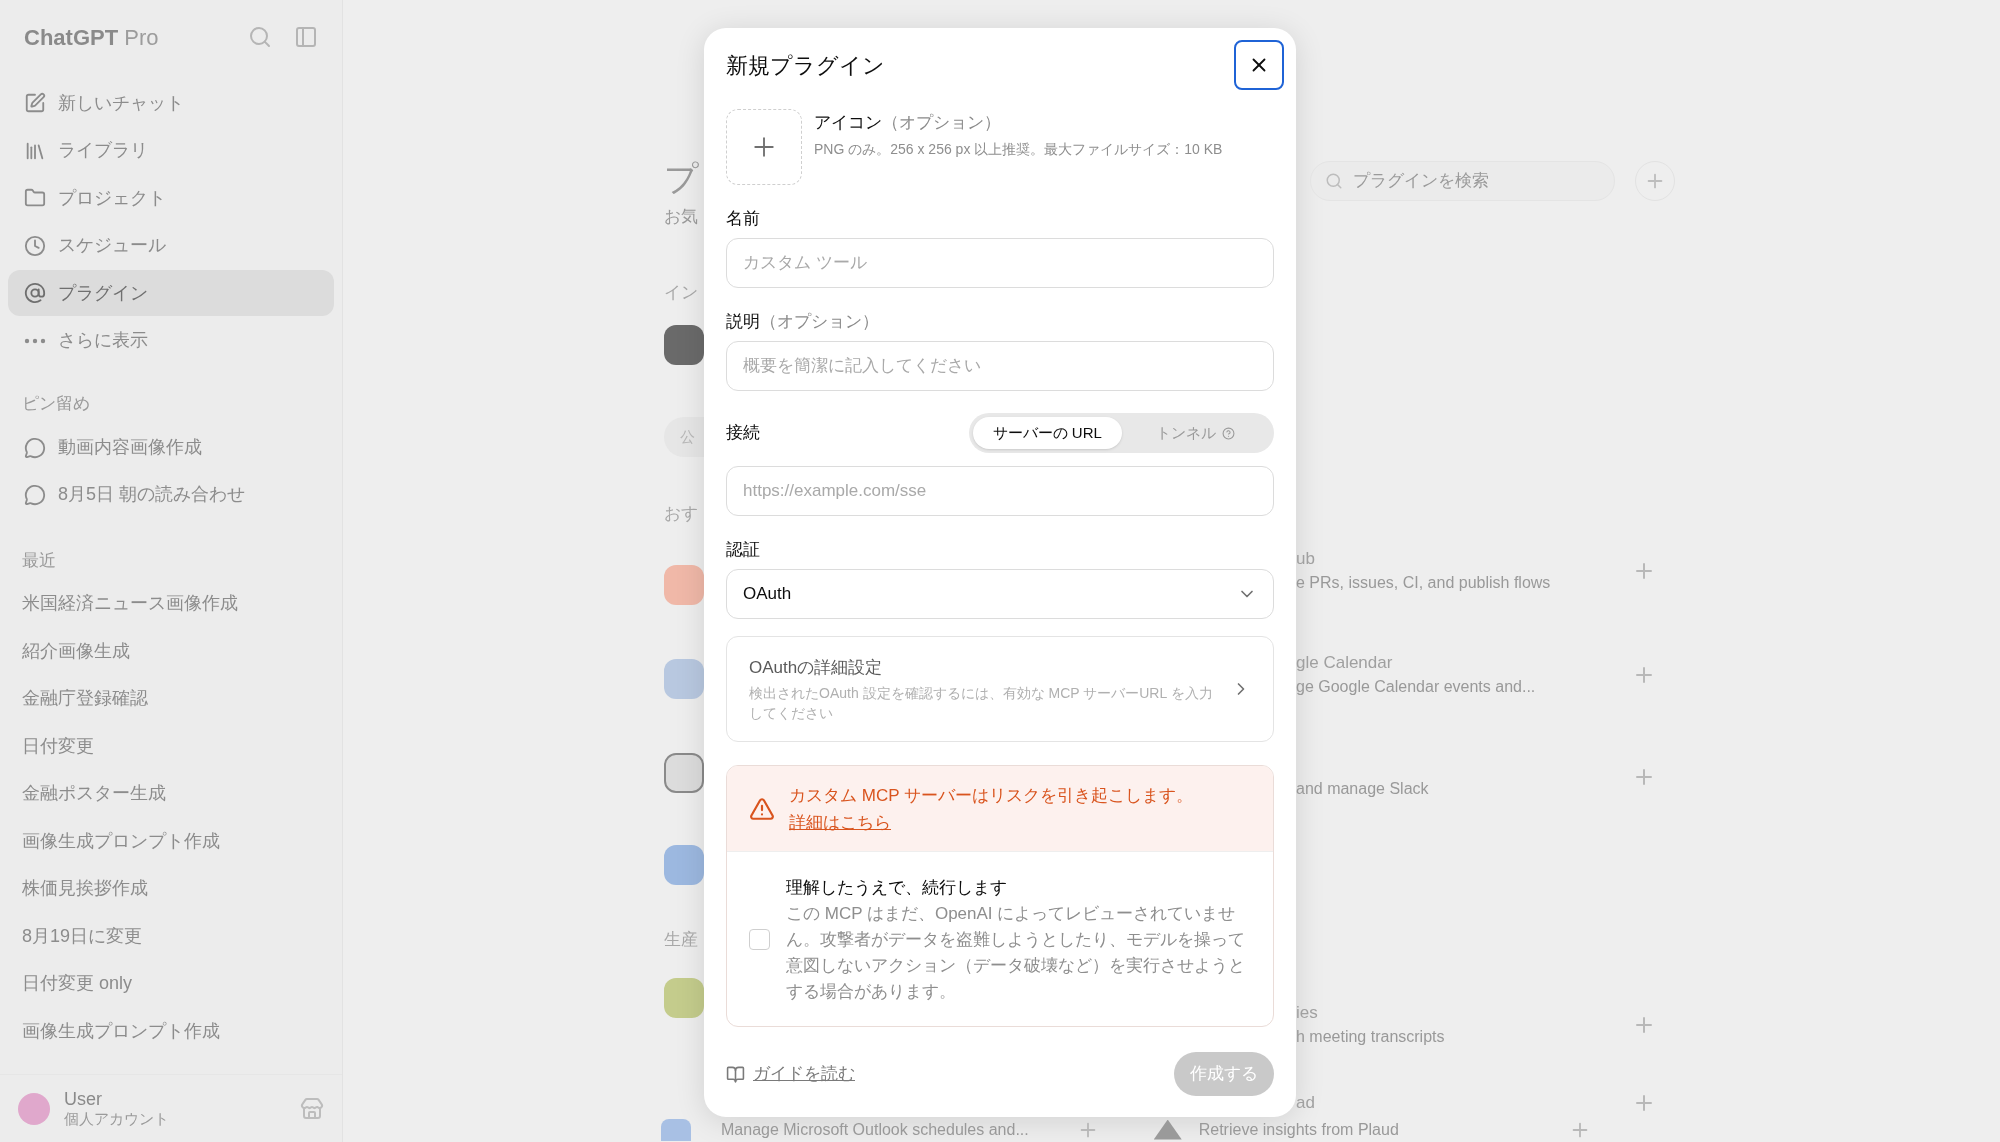  What do you see at coordinates (171, 651) in the screenshot?
I see `recent-chat-item: 紹介画像生成` at bounding box center [171, 651].